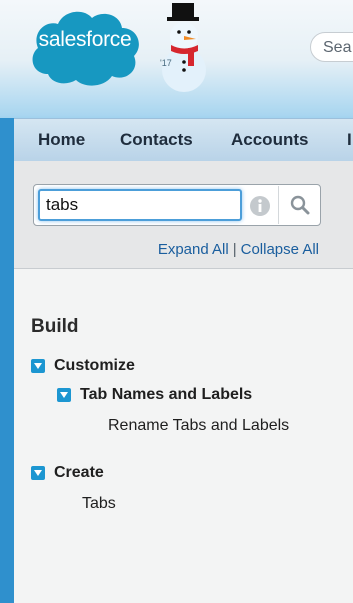 This screenshot has width=353, height=603. I want to click on tab-bar: Home Contacts Accounts I, so click(183, 140).